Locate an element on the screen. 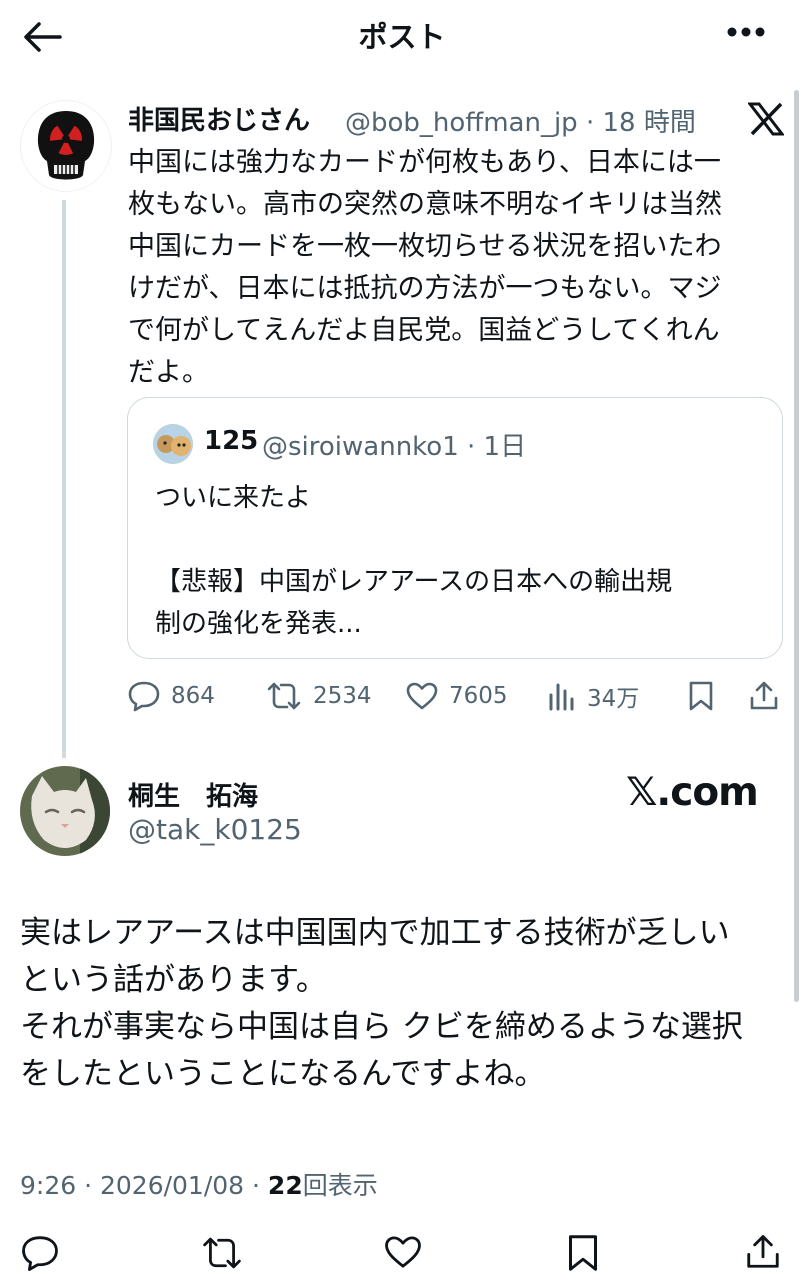  view-count-label: 回表示 is located at coordinates (340, 1185).